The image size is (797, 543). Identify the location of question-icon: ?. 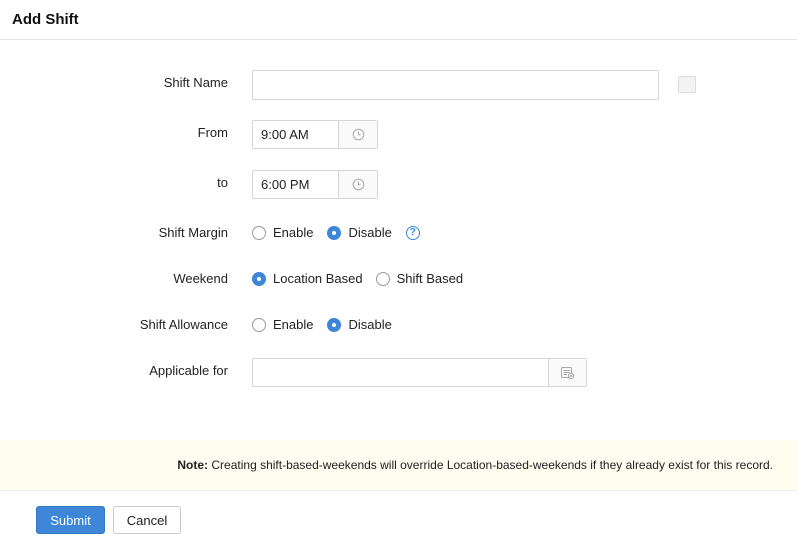
(412, 232).